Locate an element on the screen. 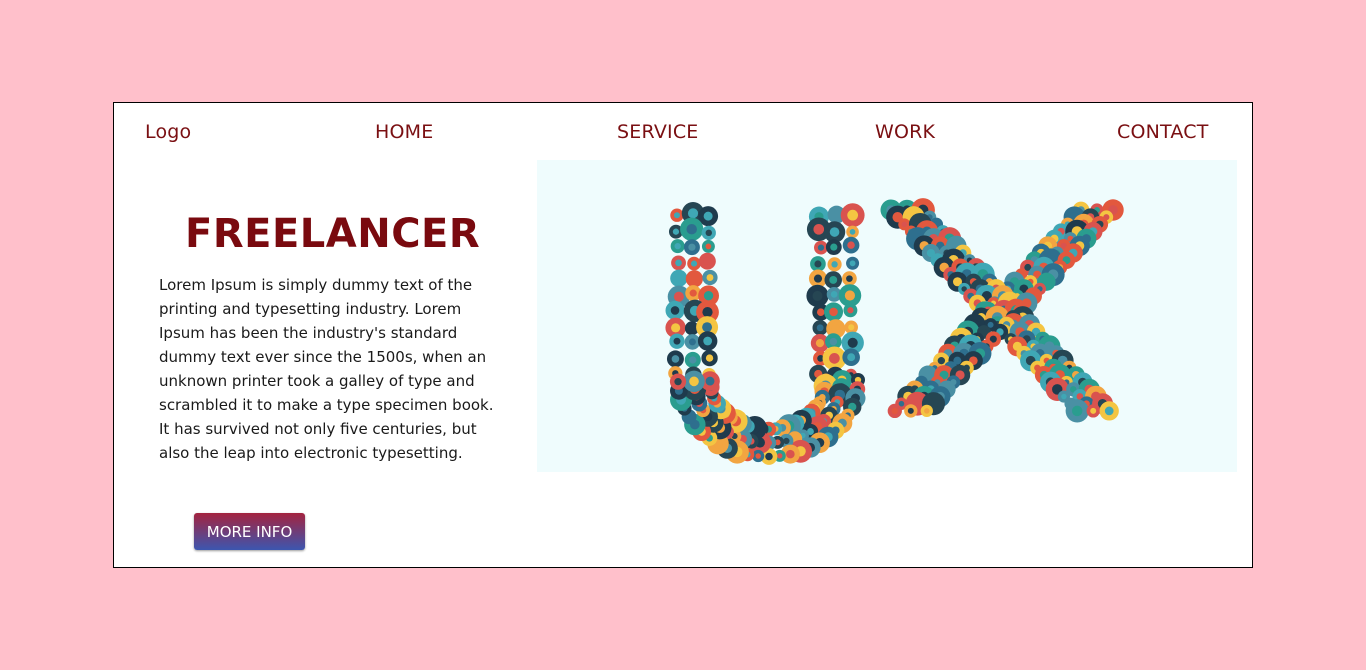 This screenshot has height=670, width=1366. logo: Logo is located at coordinates (168, 132).